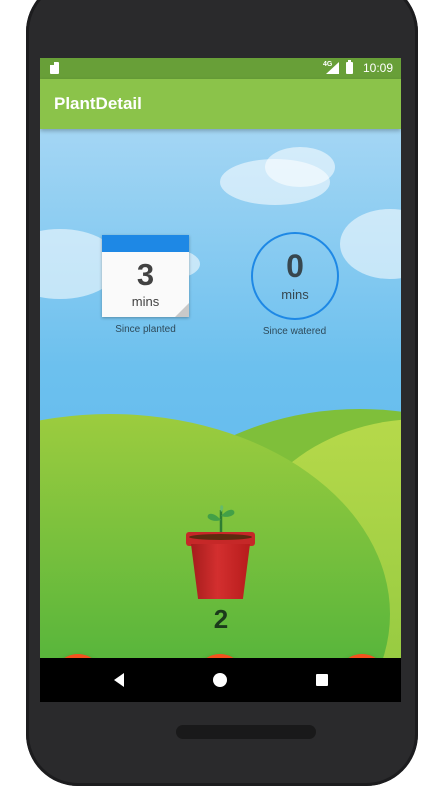 This screenshot has height=796, width=422. What do you see at coordinates (246, 732) in the screenshot?
I see `bottom-speaker` at bounding box center [246, 732].